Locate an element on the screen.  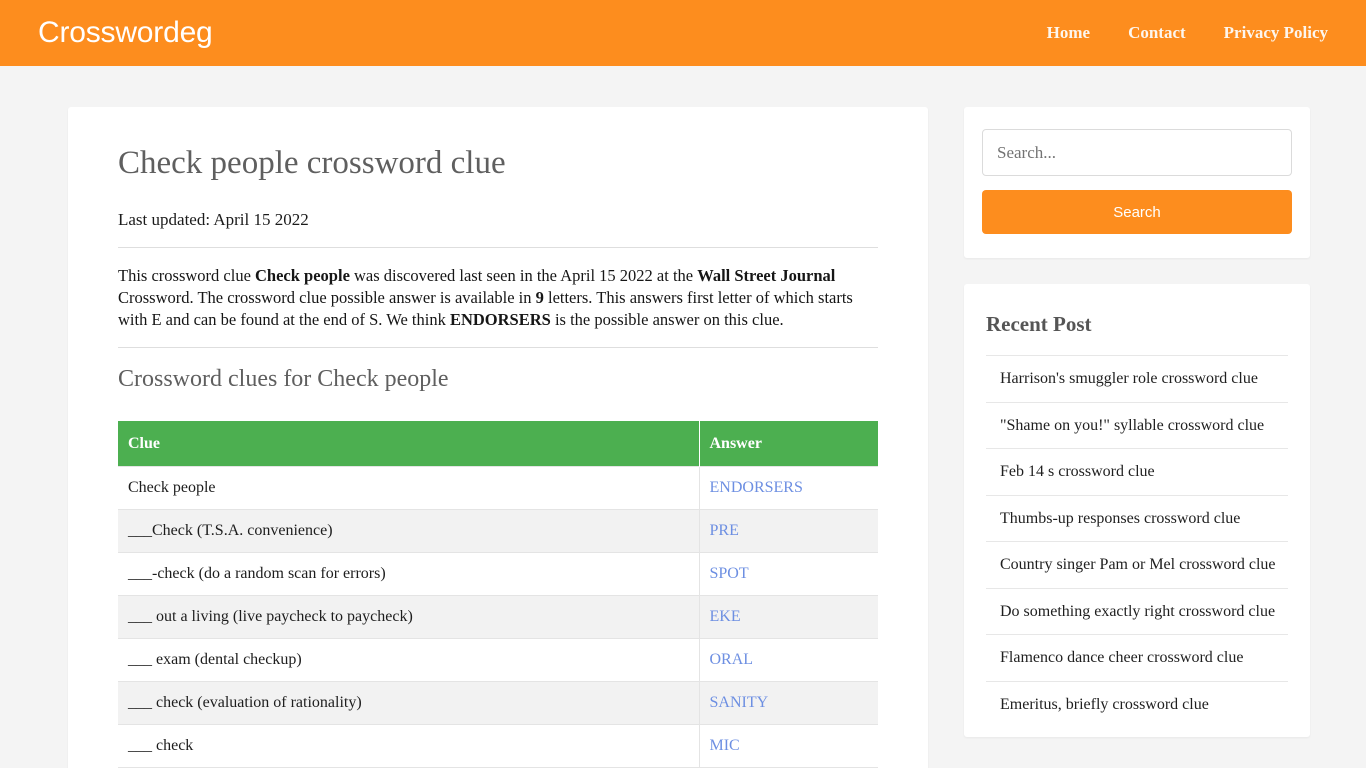
table-row: ___Check (T.S.A. convenience) PRE is located at coordinates (498, 530).